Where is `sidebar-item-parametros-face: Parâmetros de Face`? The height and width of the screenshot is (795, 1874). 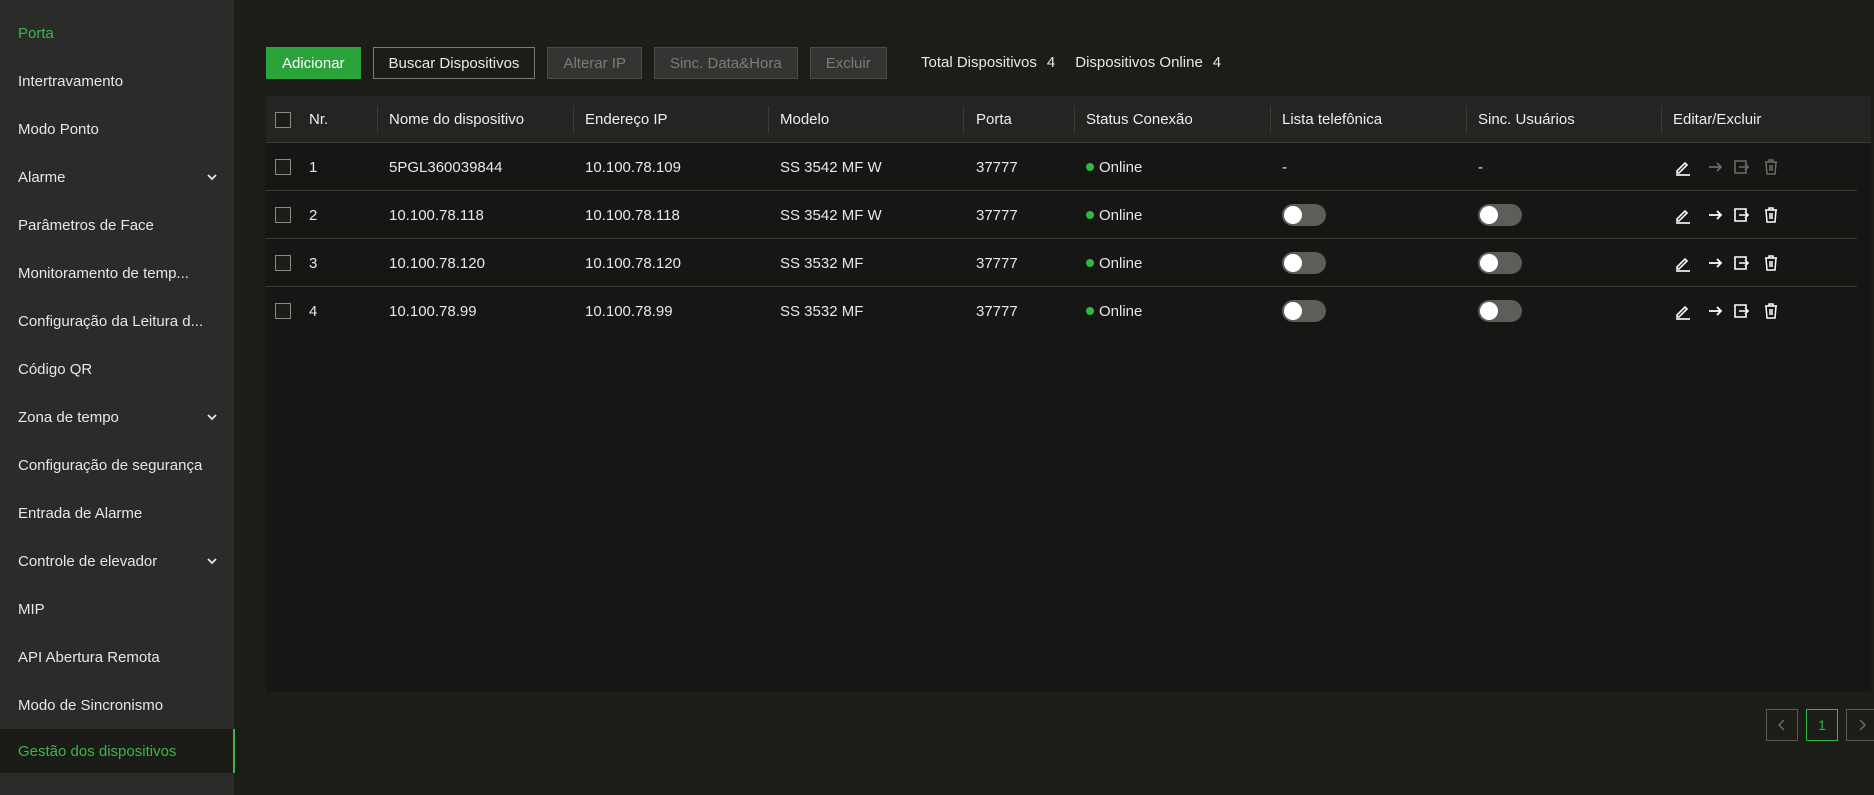 sidebar-item-parametros-face: Parâmetros de Face is located at coordinates (117, 225).